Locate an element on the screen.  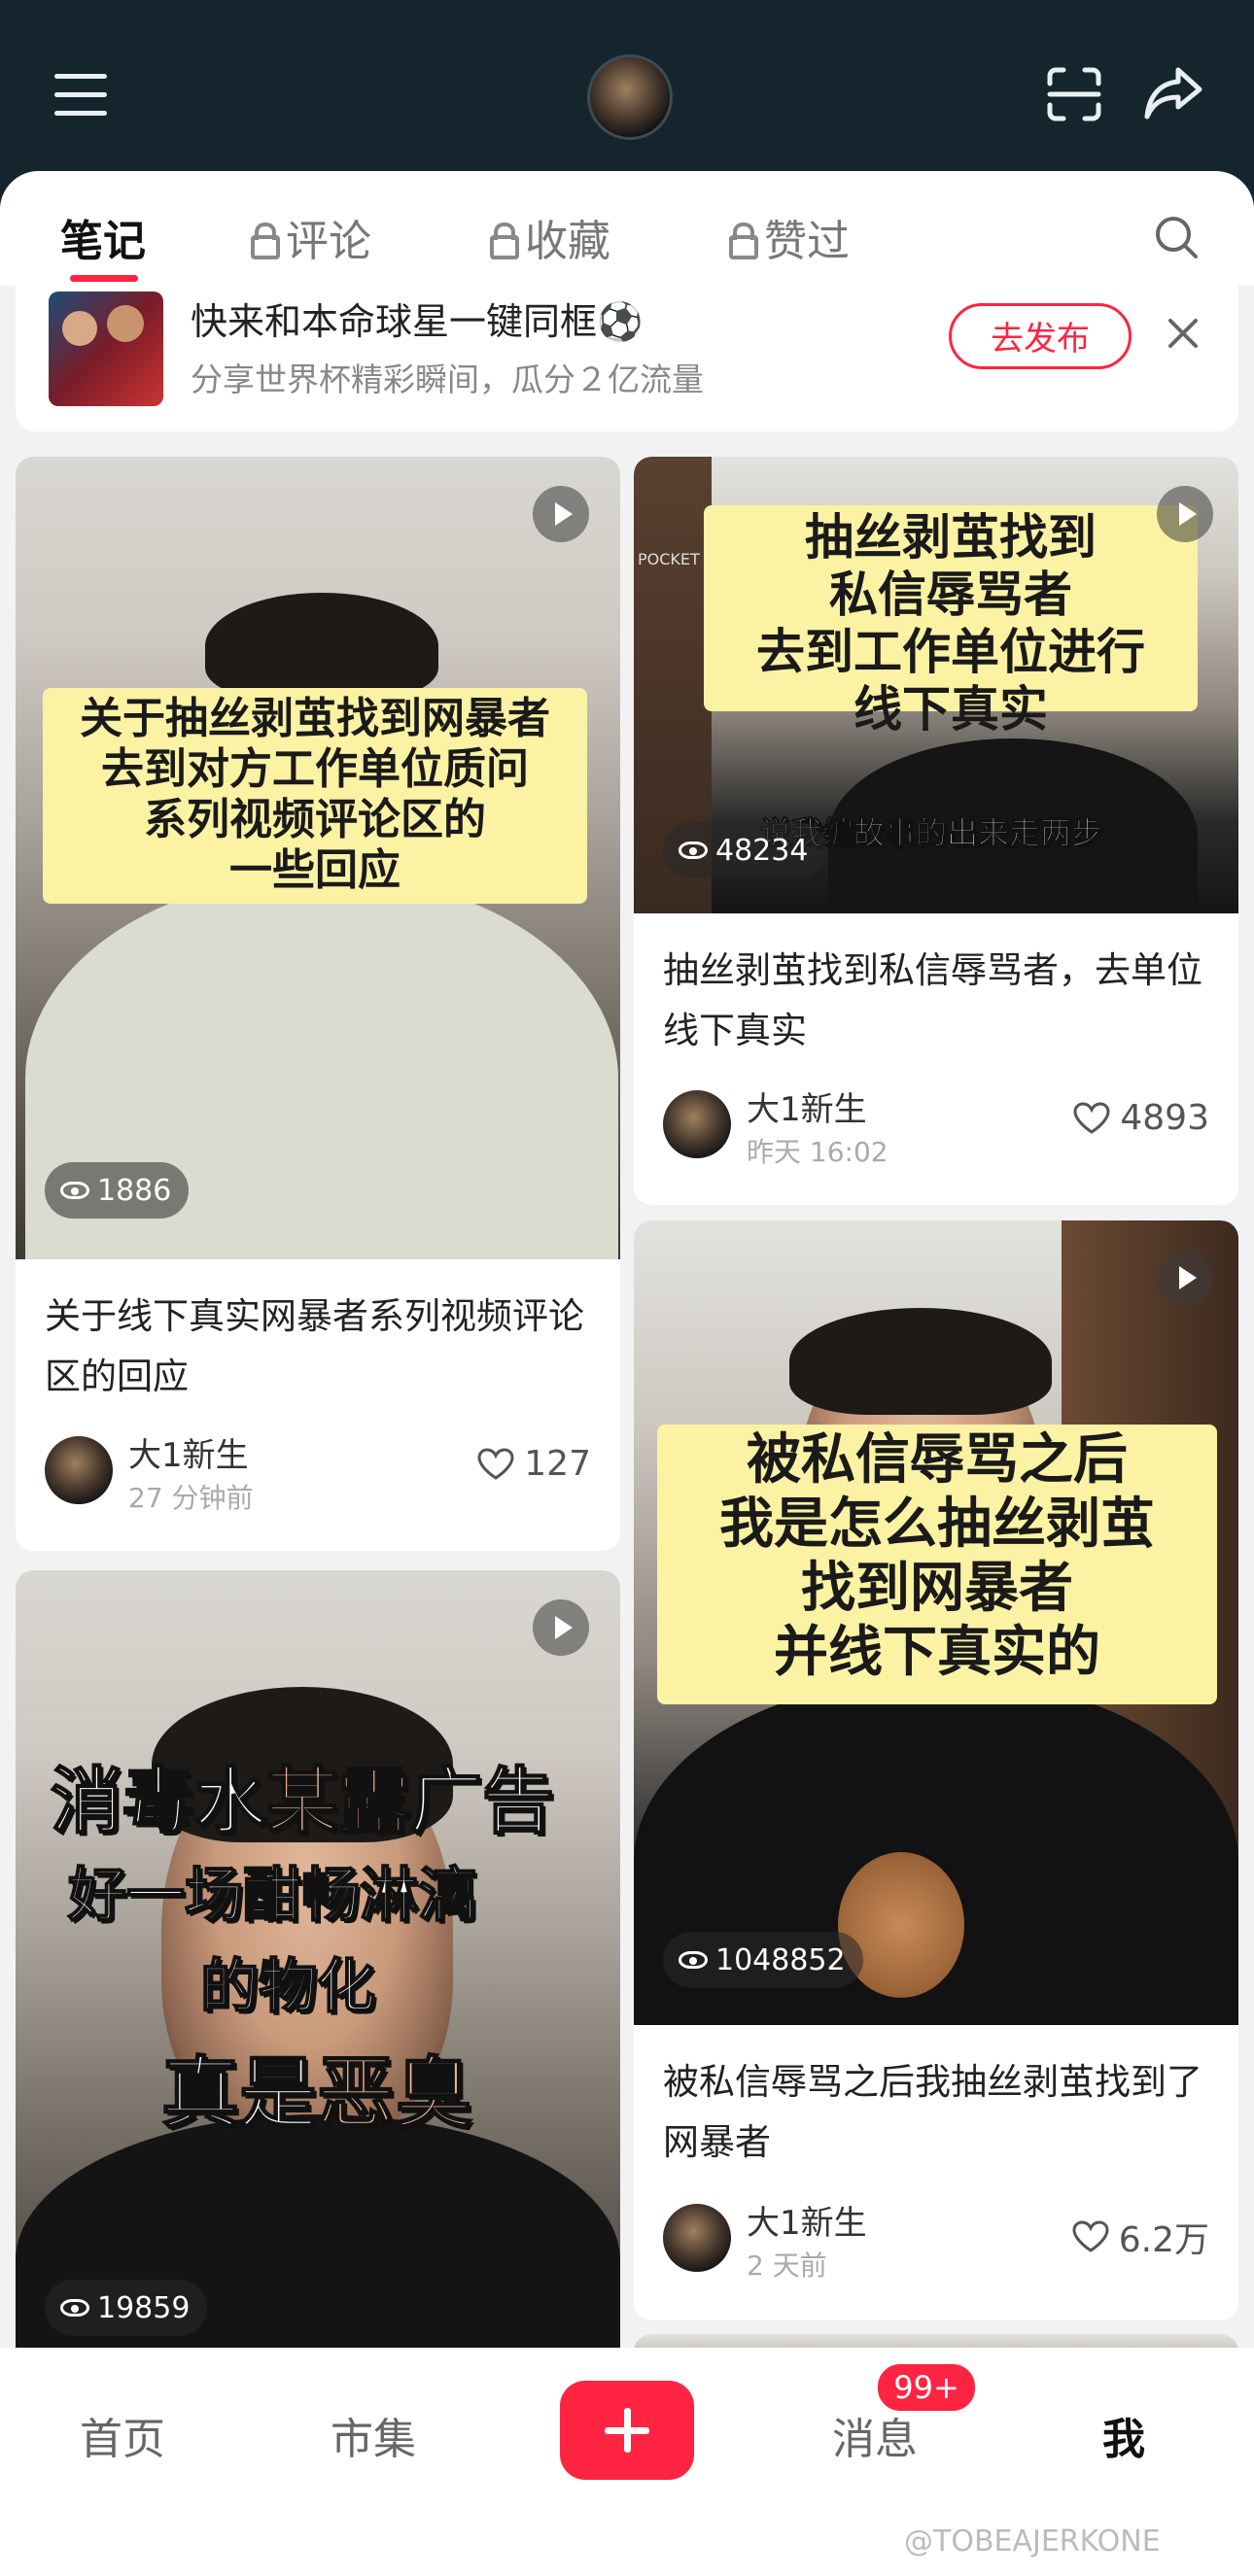
video-overlay-line: 好一场酣畅淋漓 is located at coordinates (272, 1896).